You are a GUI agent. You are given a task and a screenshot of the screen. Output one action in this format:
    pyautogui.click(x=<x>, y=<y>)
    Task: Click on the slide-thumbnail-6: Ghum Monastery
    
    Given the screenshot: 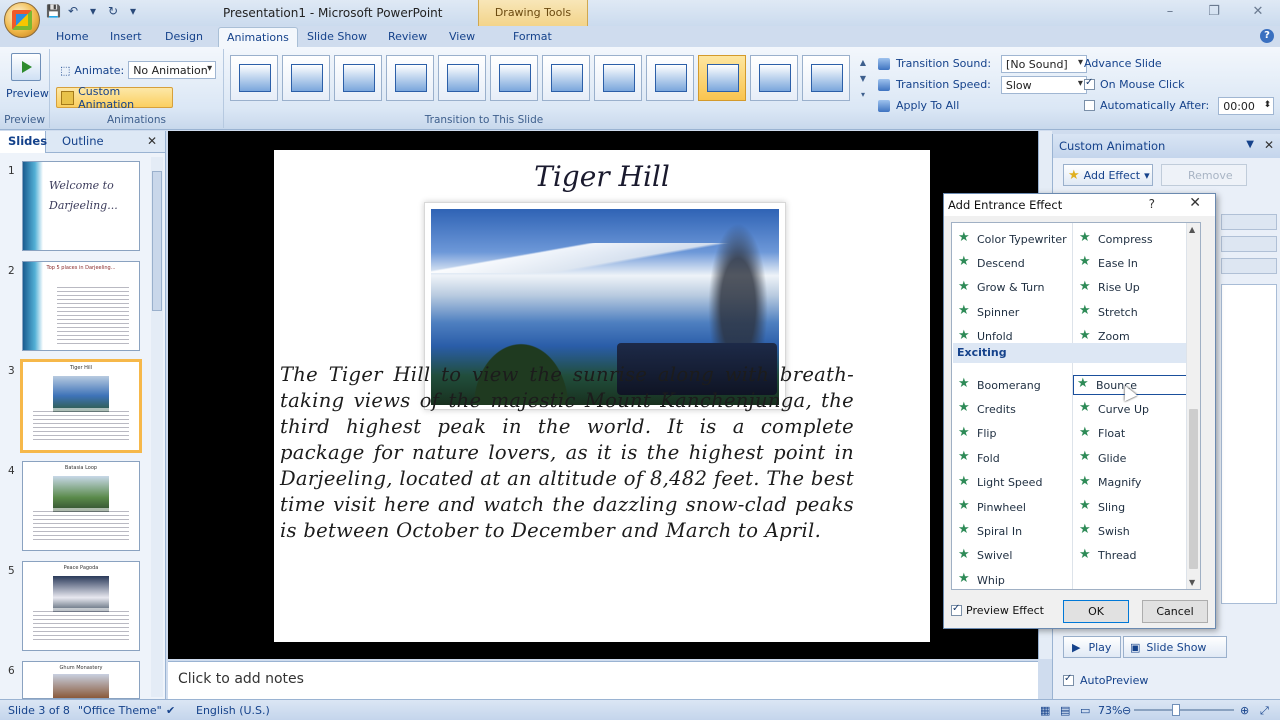 What is the action you would take?
    pyautogui.click(x=81, y=680)
    